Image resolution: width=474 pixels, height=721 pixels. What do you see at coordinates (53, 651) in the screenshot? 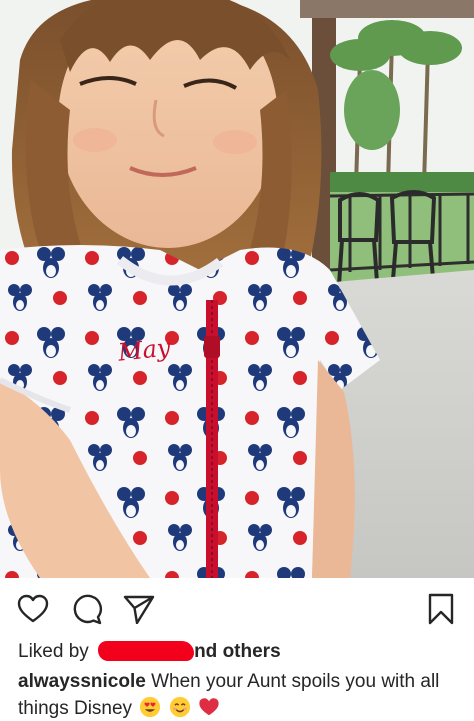
I see `liked-by-label: Liked by` at bounding box center [53, 651].